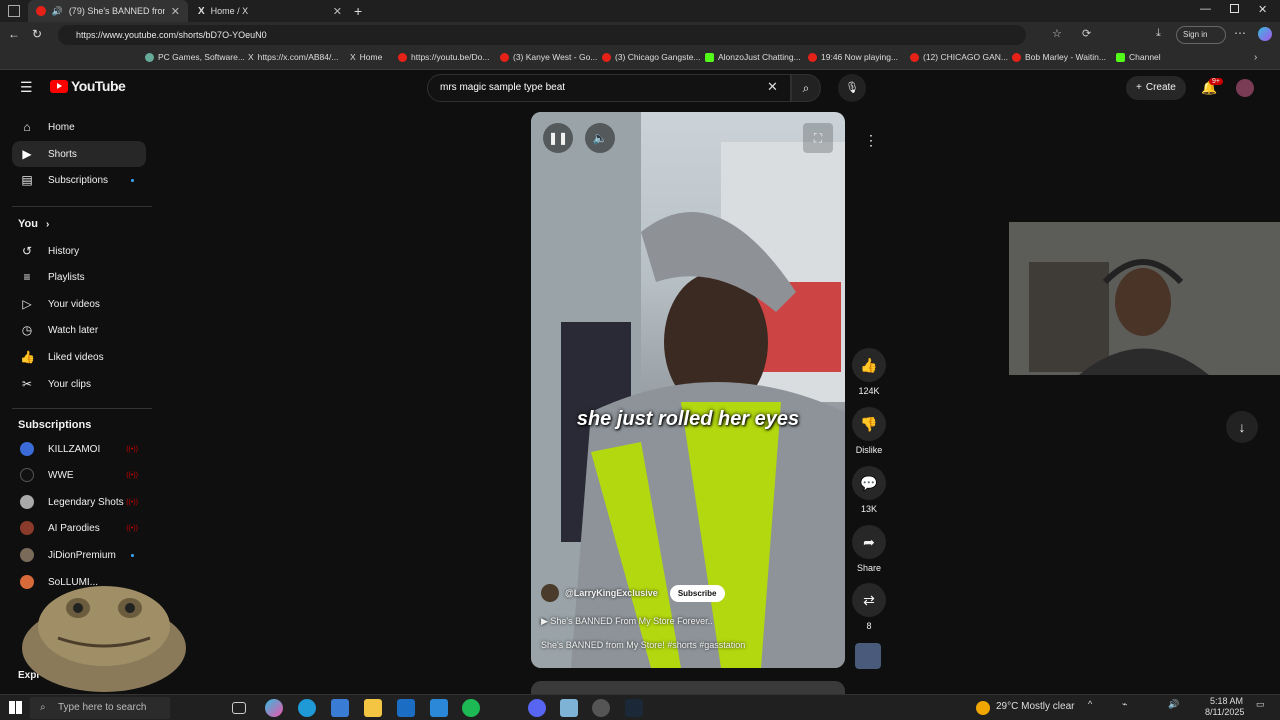 Image resolution: width=1280 pixels, height=720 pixels. Describe the element at coordinates (600, 138) in the screenshot. I see `volume-button: 🔈` at that location.